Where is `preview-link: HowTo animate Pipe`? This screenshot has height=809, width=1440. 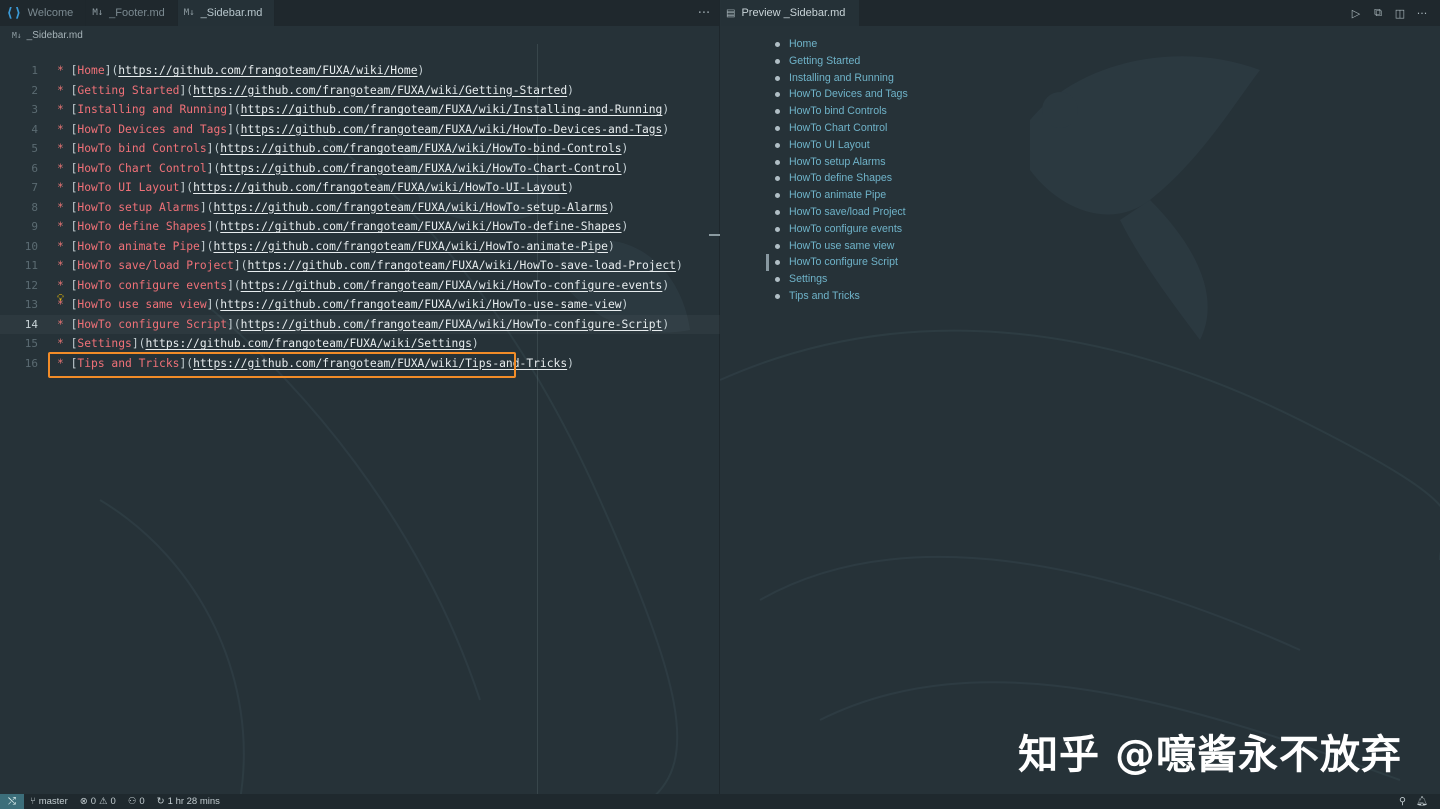 preview-link: HowTo animate Pipe is located at coordinates (841, 195).